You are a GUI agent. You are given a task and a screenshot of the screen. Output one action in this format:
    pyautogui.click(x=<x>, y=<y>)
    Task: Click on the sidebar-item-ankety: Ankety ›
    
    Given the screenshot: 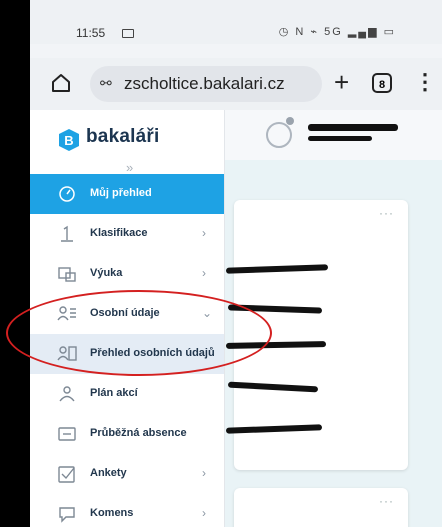 What is the action you would take?
    pyautogui.click(x=127, y=474)
    